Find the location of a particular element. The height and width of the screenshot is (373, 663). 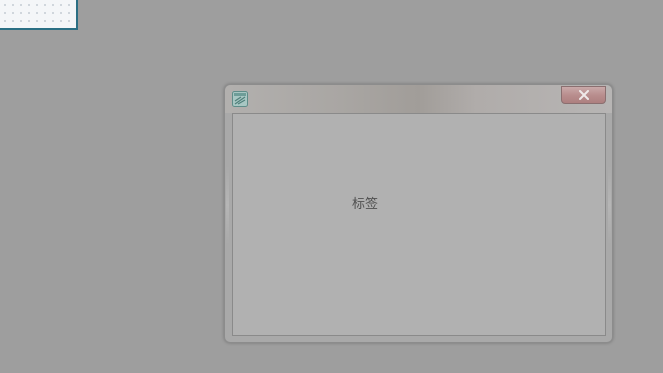

close-button is located at coordinates (583, 95).